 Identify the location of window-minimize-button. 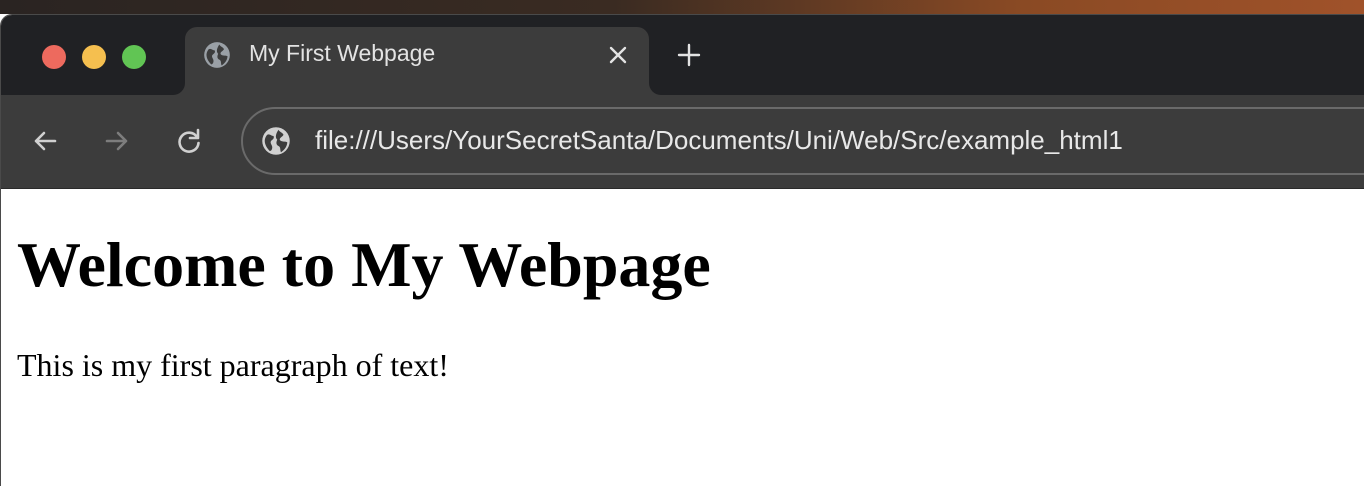
(94, 57).